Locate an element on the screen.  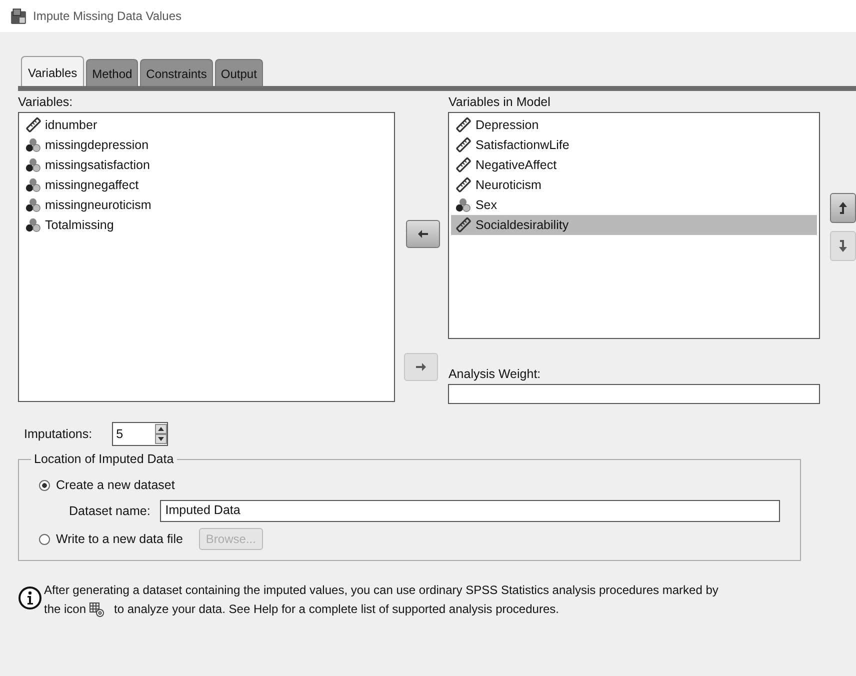
info-text: the icon is located at coordinates (65, 609).